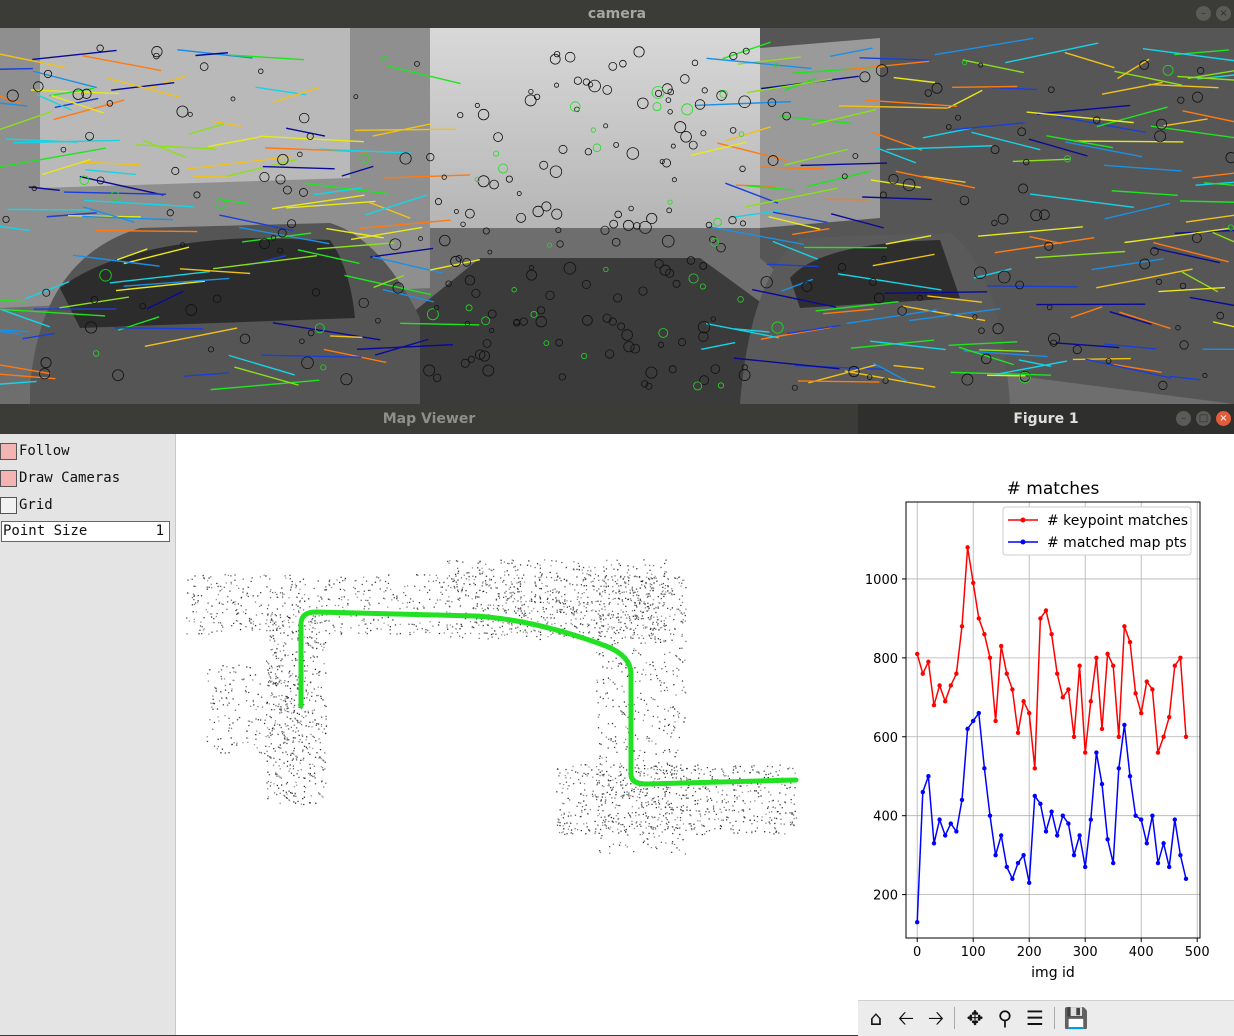 The height and width of the screenshot is (1036, 1234). Describe the element at coordinates (429, 419) in the screenshot. I see `map-viewer-titlebar: Map Viewer` at that location.